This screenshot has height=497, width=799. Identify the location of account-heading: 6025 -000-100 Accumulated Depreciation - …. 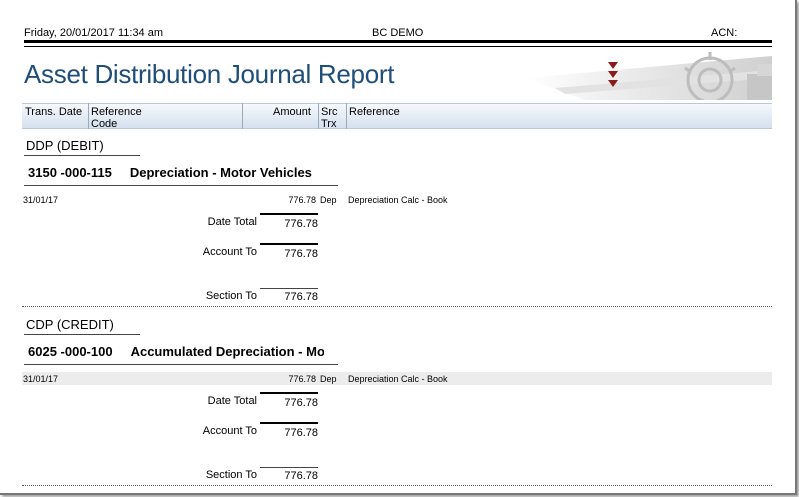
(176, 351).